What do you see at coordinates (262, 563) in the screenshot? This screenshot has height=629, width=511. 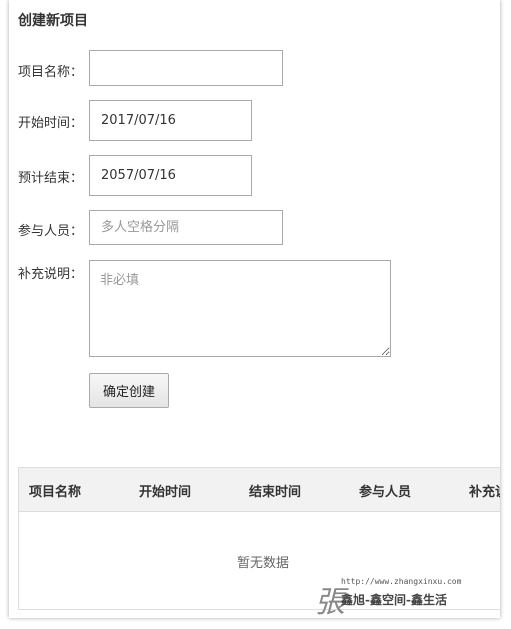 I see `empty-state-text: 暂无数据` at bounding box center [262, 563].